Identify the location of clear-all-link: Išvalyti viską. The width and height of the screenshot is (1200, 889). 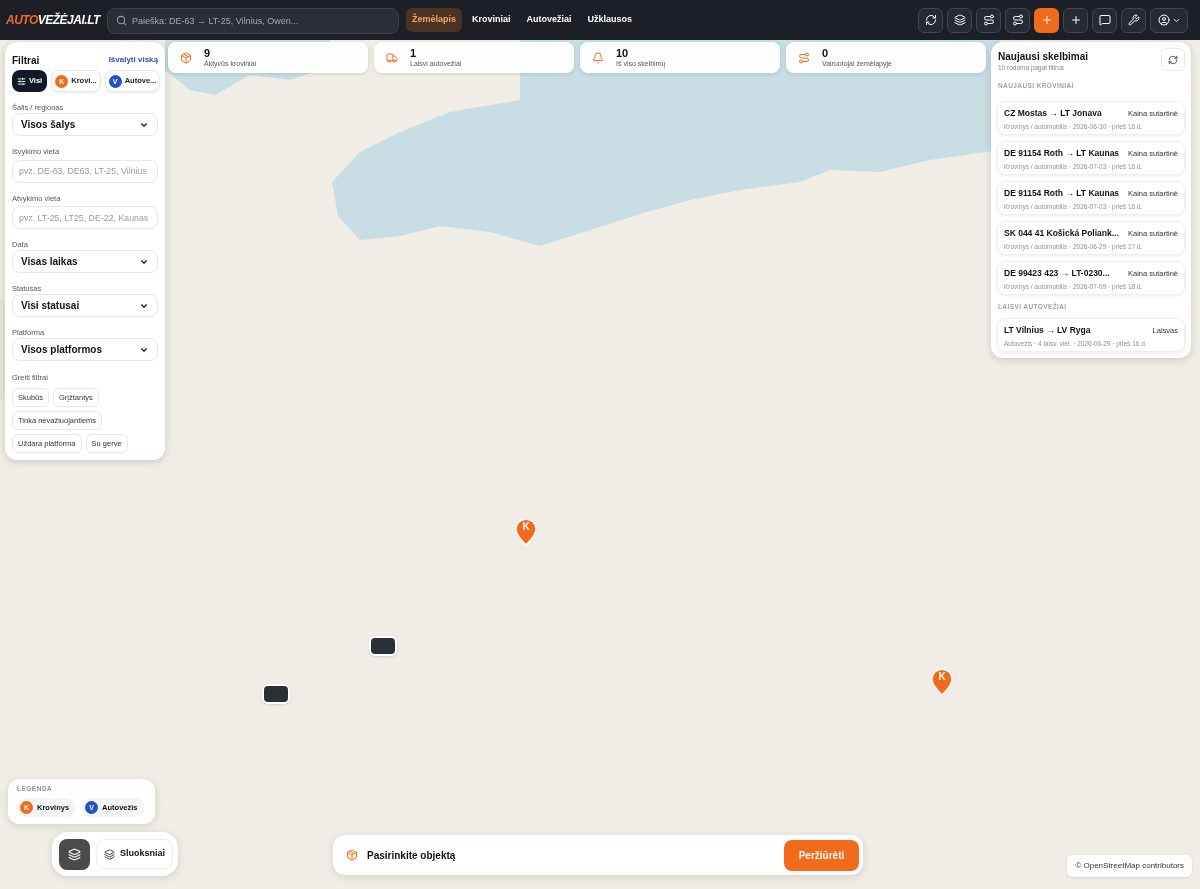
(133, 60).